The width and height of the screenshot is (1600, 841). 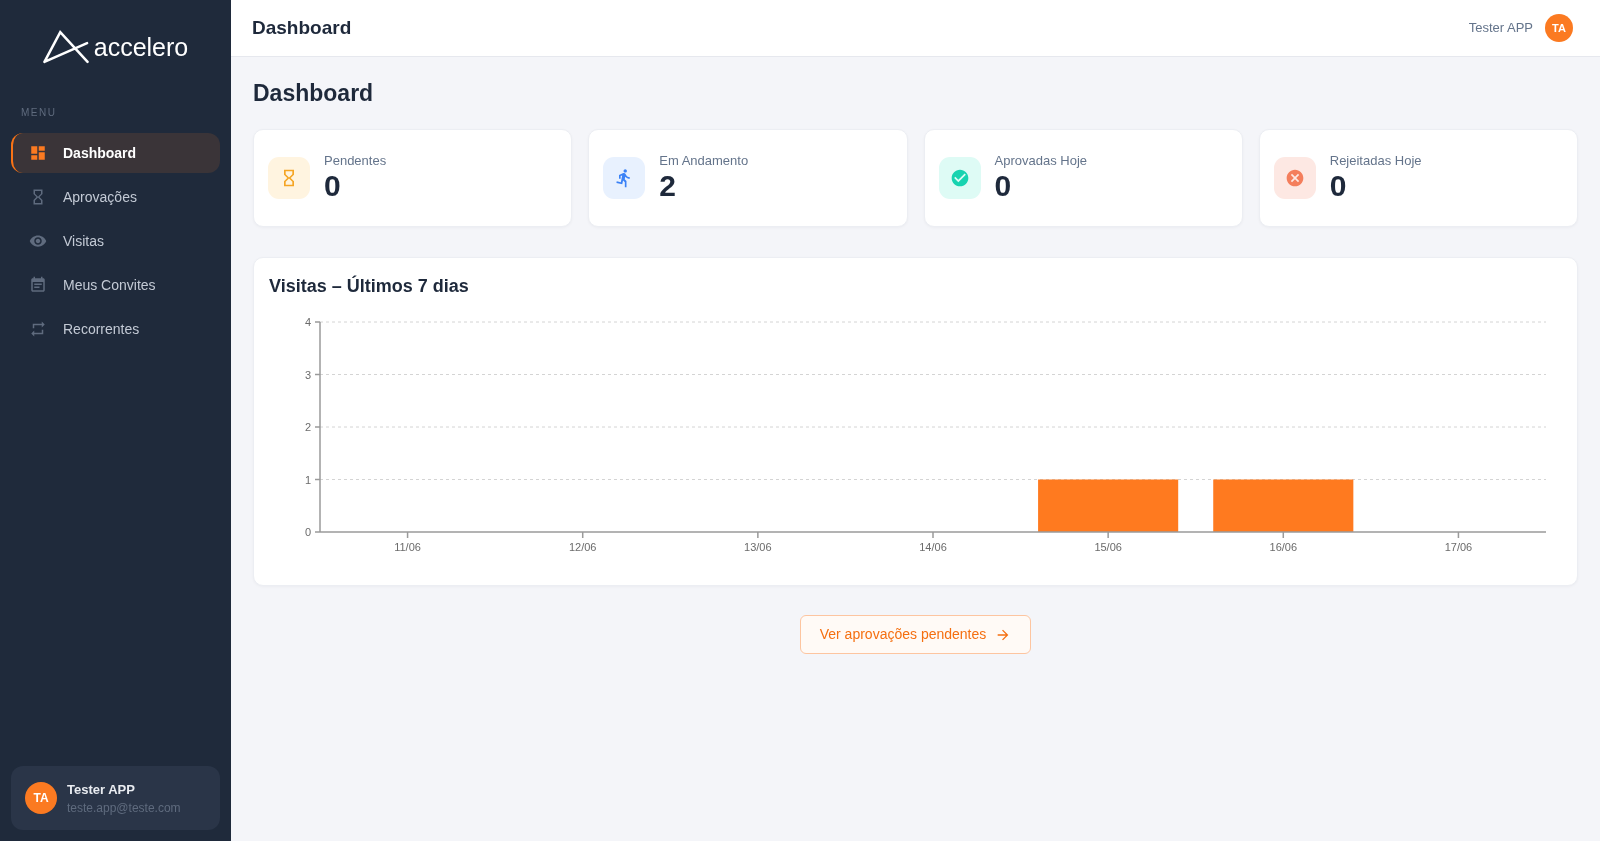 What do you see at coordinates (1458, 547) in the screenshot?
I see `axis-tick-label: 17/06` at bounding box center [1458, 547].